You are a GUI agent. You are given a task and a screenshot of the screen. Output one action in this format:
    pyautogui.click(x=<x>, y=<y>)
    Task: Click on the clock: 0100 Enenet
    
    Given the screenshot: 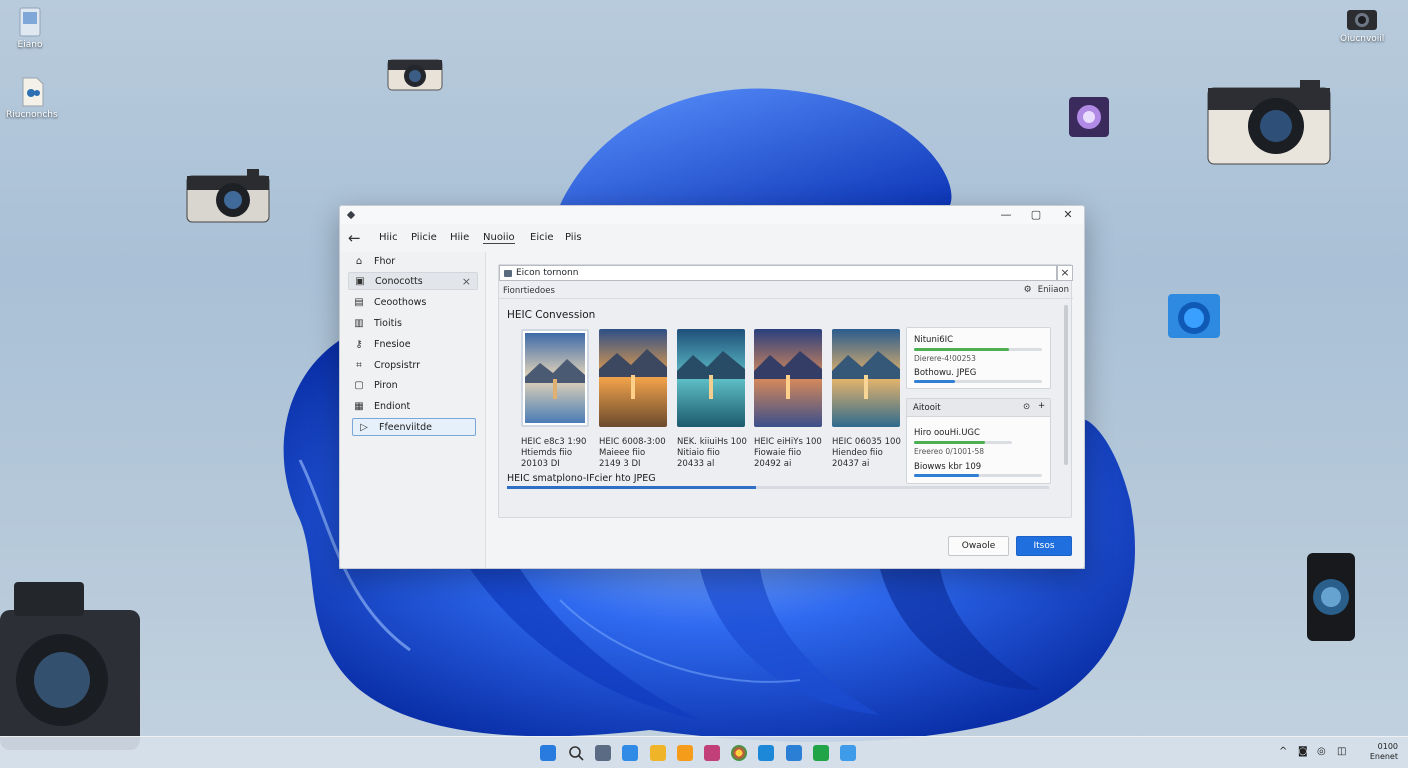 What is the action you would take?
    pyautogui.click(x=1384, y=752)
    